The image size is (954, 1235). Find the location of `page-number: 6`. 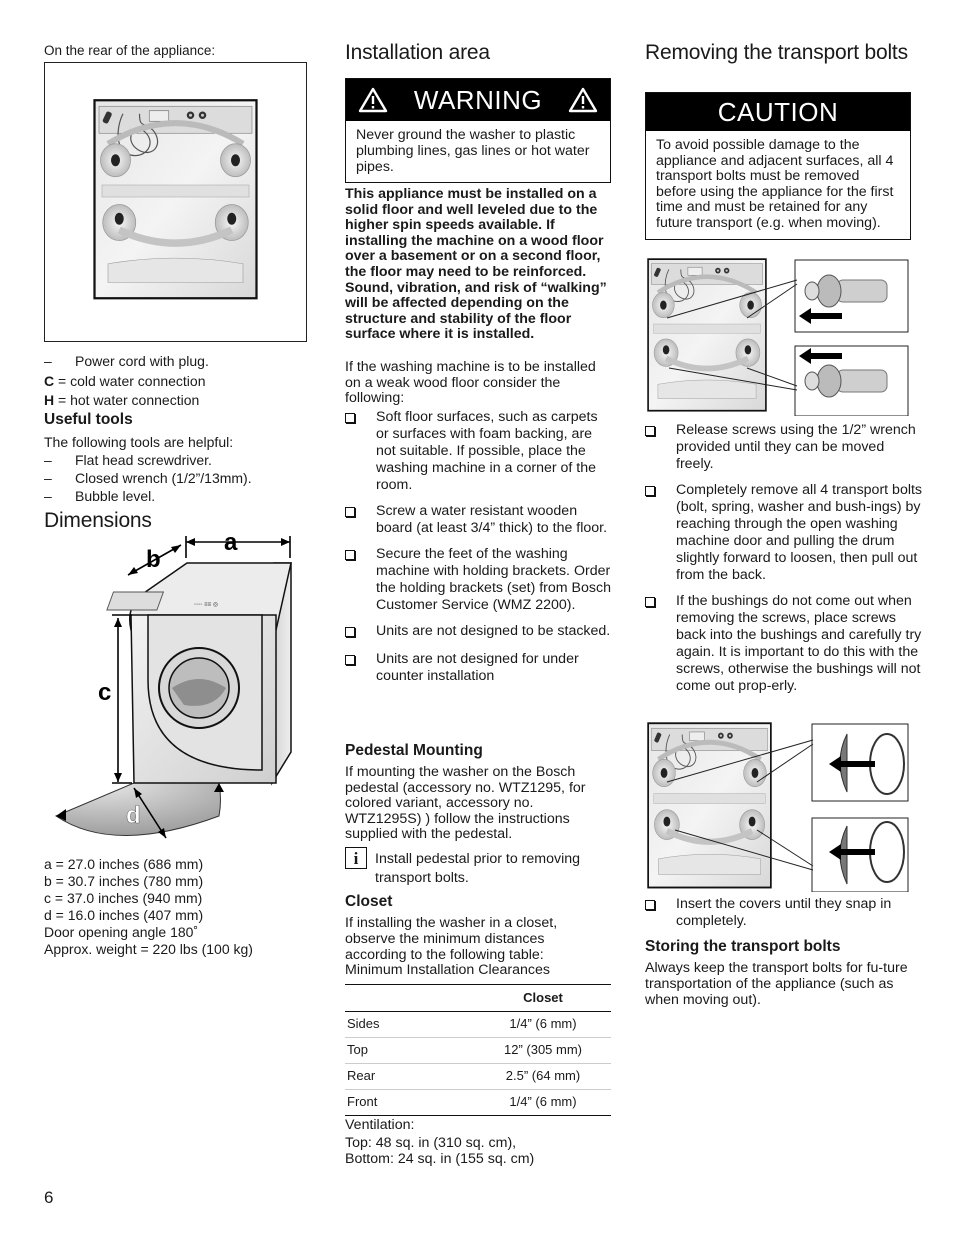

page-number: 6 is located at coordinates (49, 1197).